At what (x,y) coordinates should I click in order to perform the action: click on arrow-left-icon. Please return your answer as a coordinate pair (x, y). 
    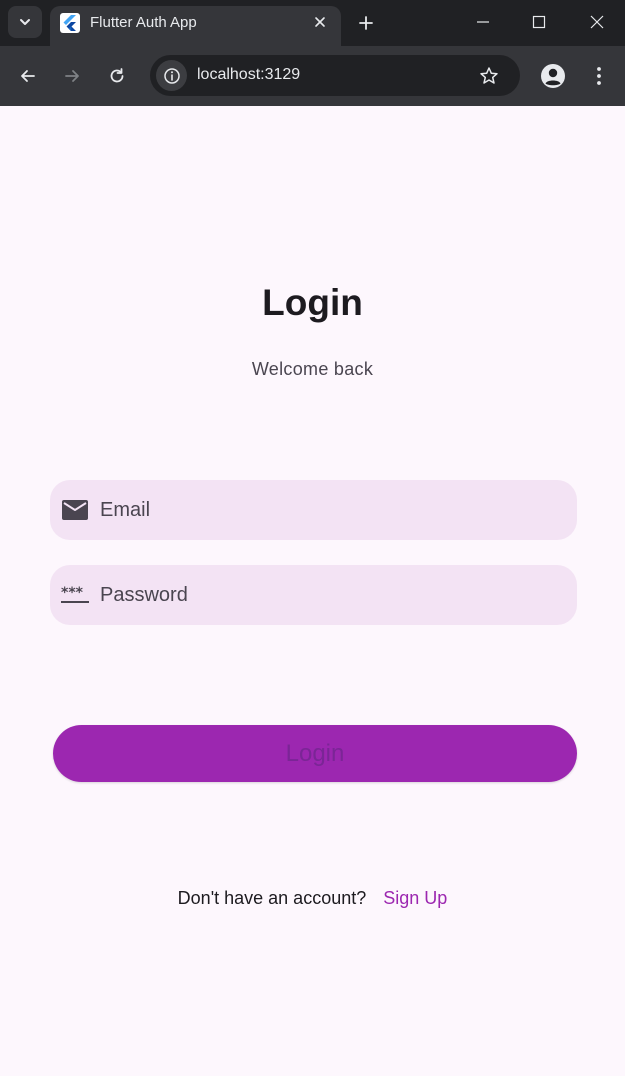
    Looking at the image, I should click on (28, 76).